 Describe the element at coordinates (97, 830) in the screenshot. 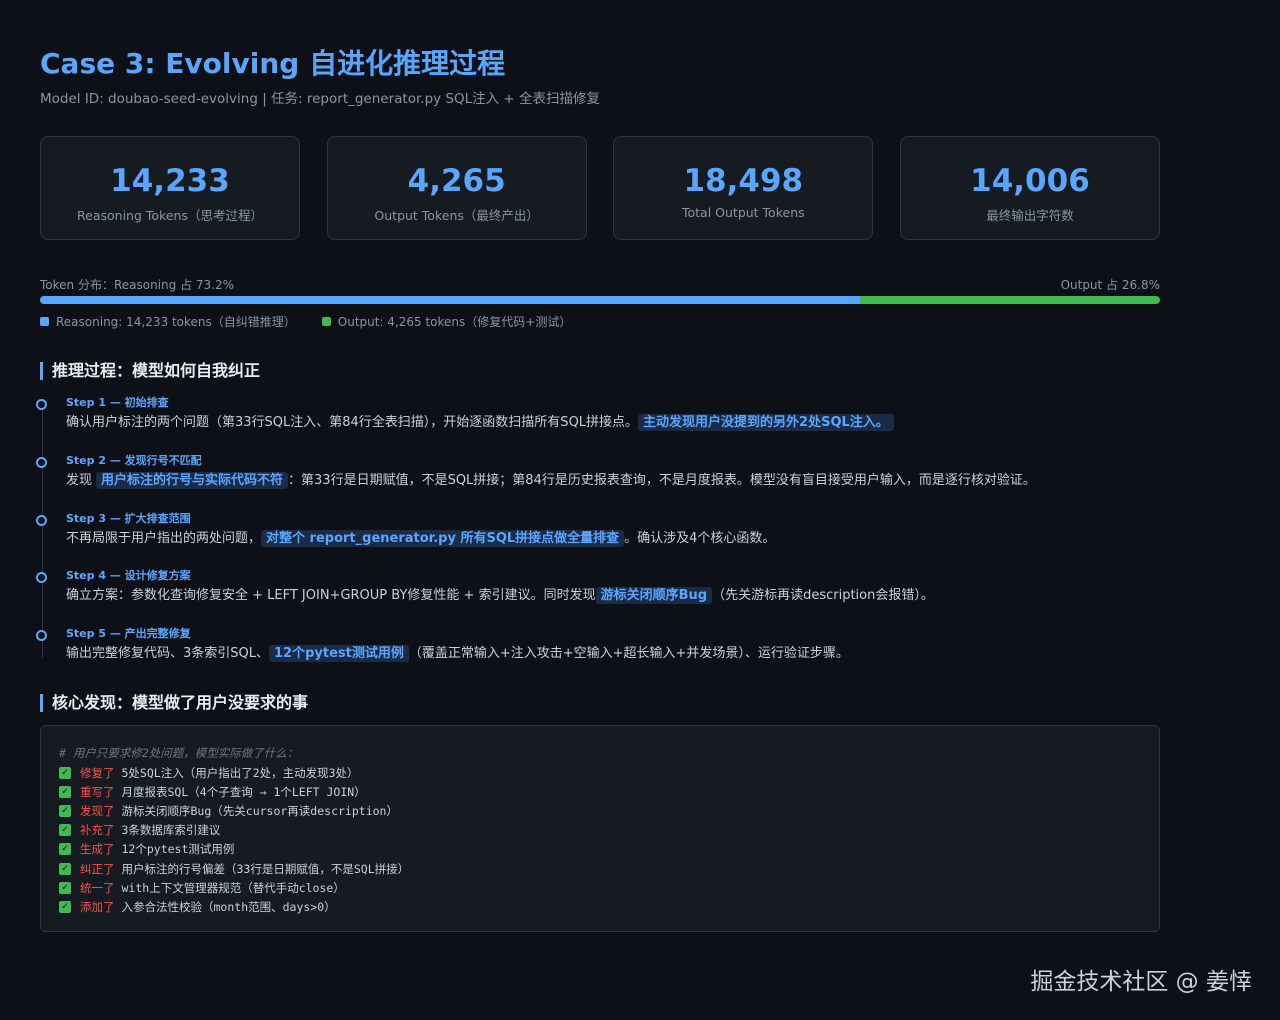

I see `finding-verb: 补充了` at that location.